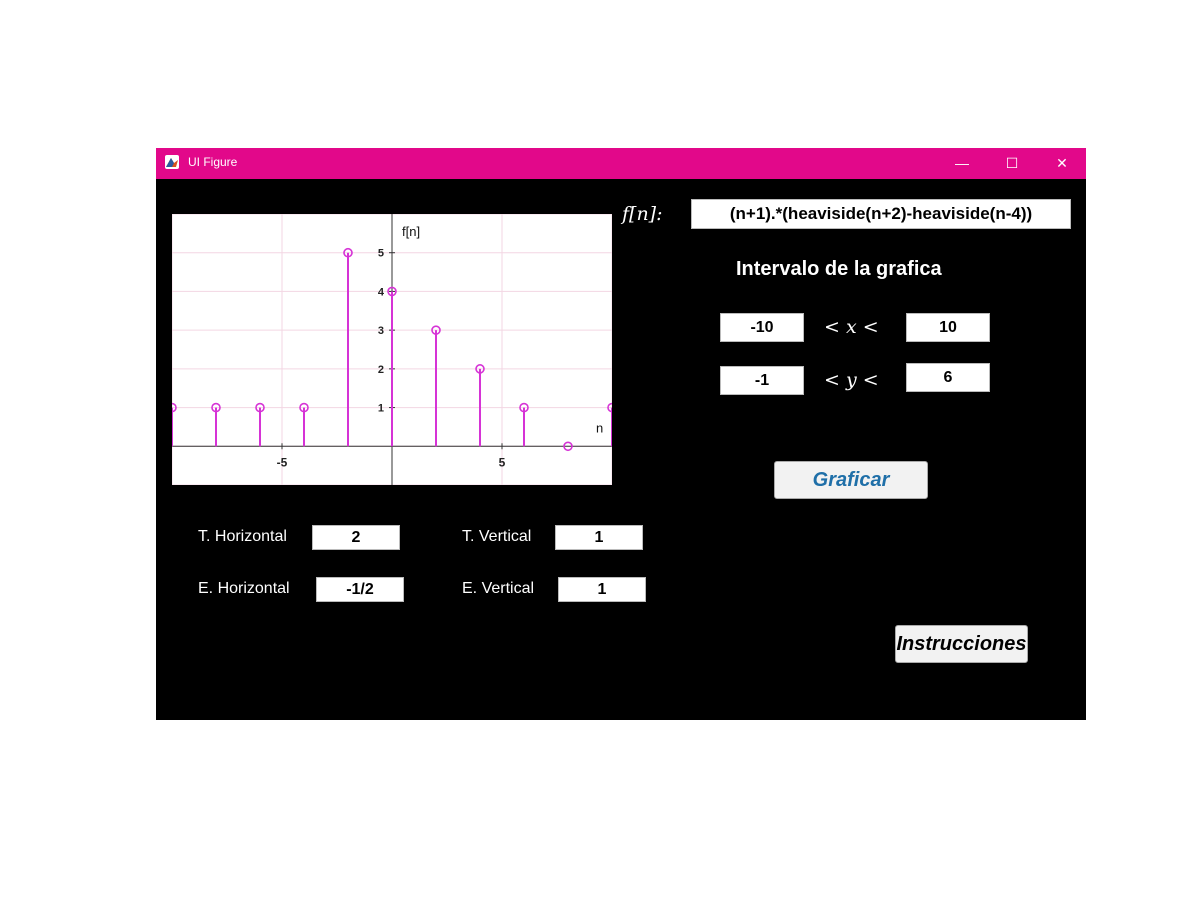 Image resolution: width=1200 pixels, height=900 pixels. I want to click on y-axis-label: f[n], so click(411, 231).